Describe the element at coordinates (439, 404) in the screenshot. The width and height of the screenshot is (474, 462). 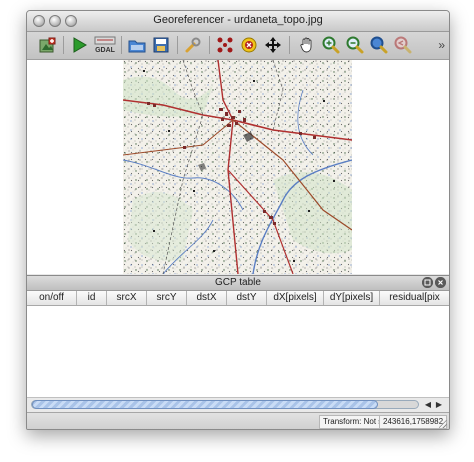
I see `scroll-right-arrow: ▶` at that location.